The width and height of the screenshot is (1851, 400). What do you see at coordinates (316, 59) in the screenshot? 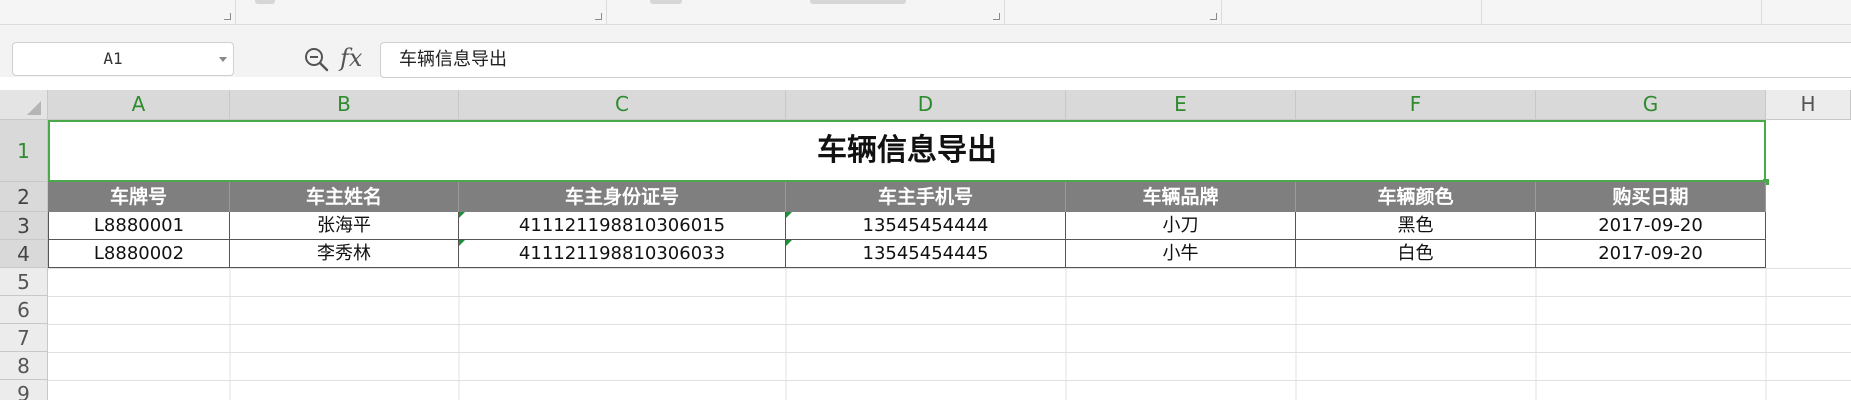
I see `zoom-icon` at bounding box center [316, 59].